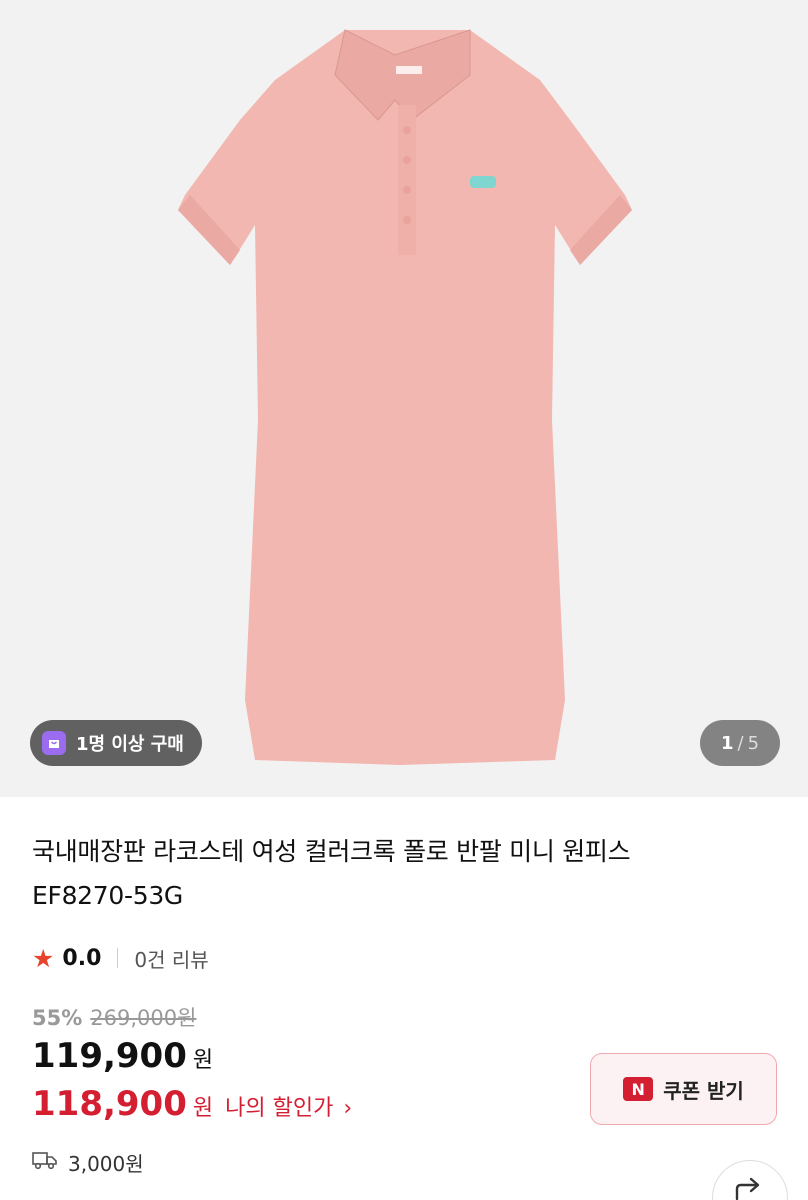  Describe the element at coordinates (57, 1018) in the screenshot. I see `discount-percent: 55%` at that location.